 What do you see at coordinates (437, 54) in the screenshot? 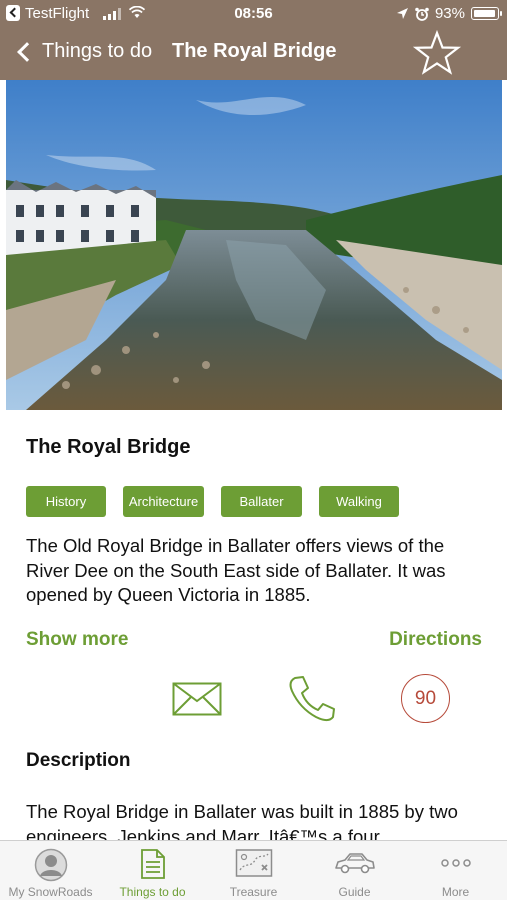
I see `favorite-star-icon` at bounding box center [437, 54].